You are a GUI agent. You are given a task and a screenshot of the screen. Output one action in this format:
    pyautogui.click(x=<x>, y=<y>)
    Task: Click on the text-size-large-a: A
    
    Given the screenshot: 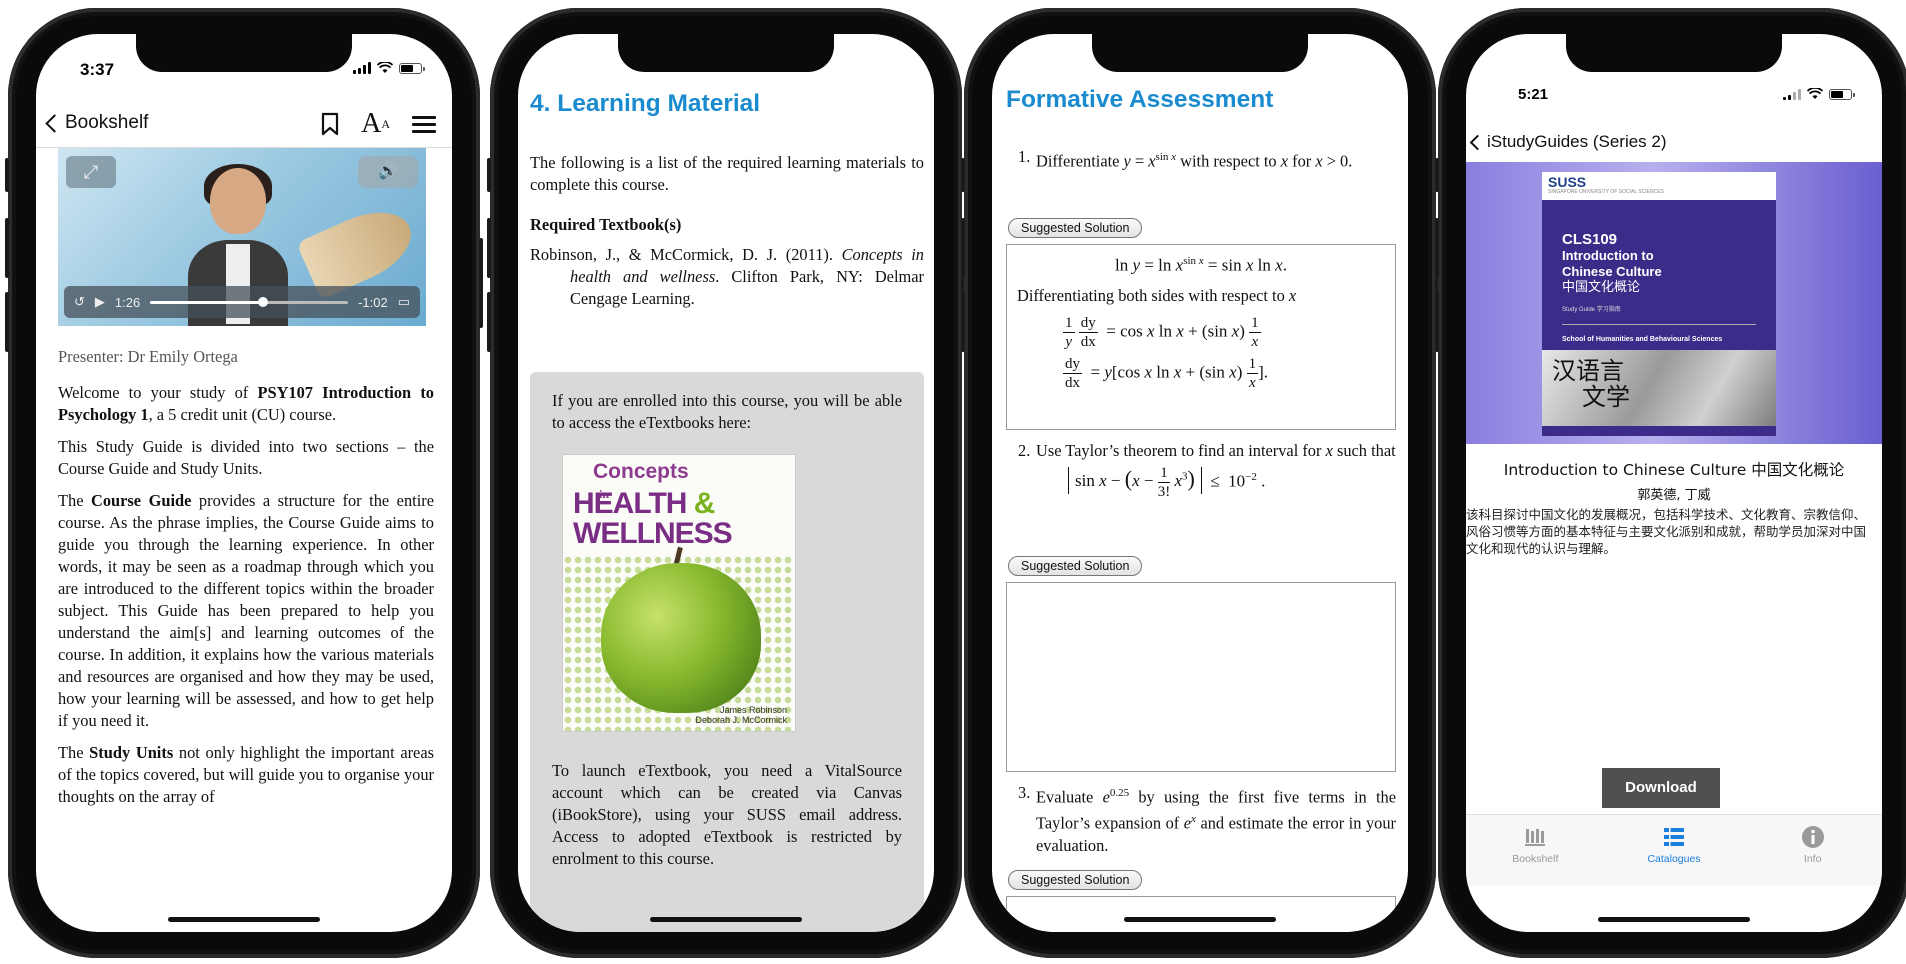 What is the action you would take?
    pyautogui.click(x=371, y=123)
    